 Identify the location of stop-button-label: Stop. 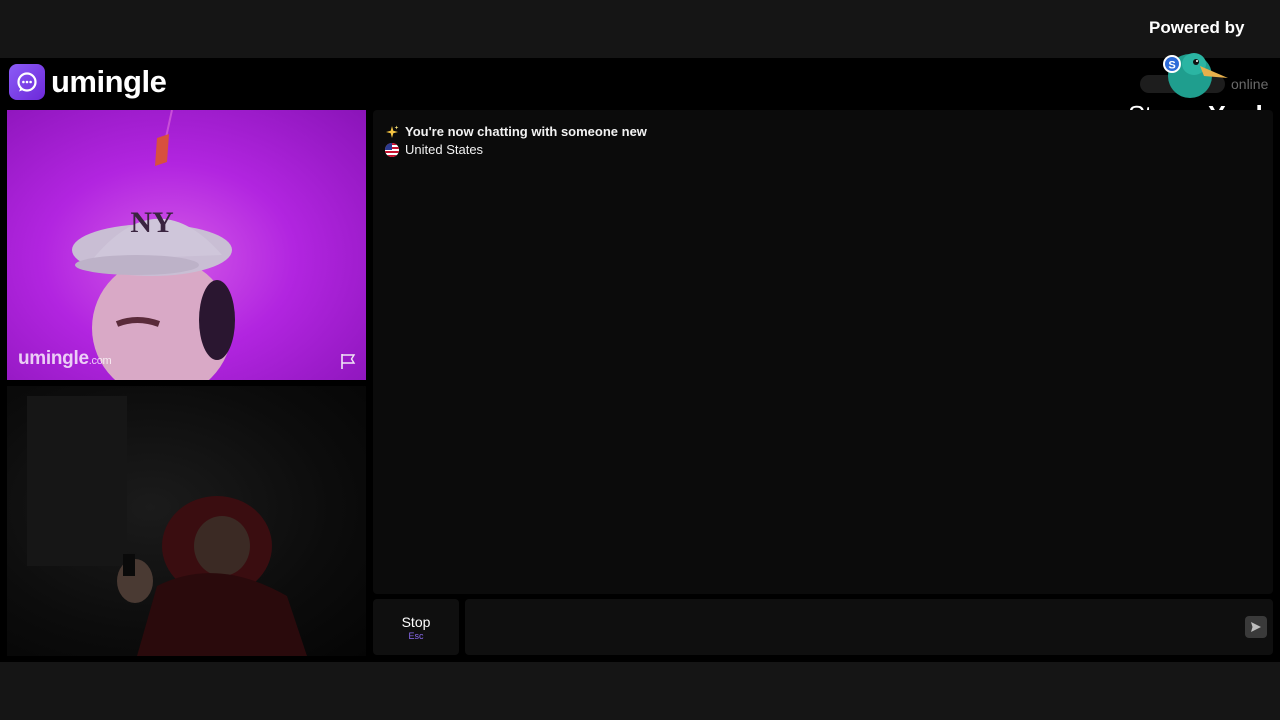
(416, 621).